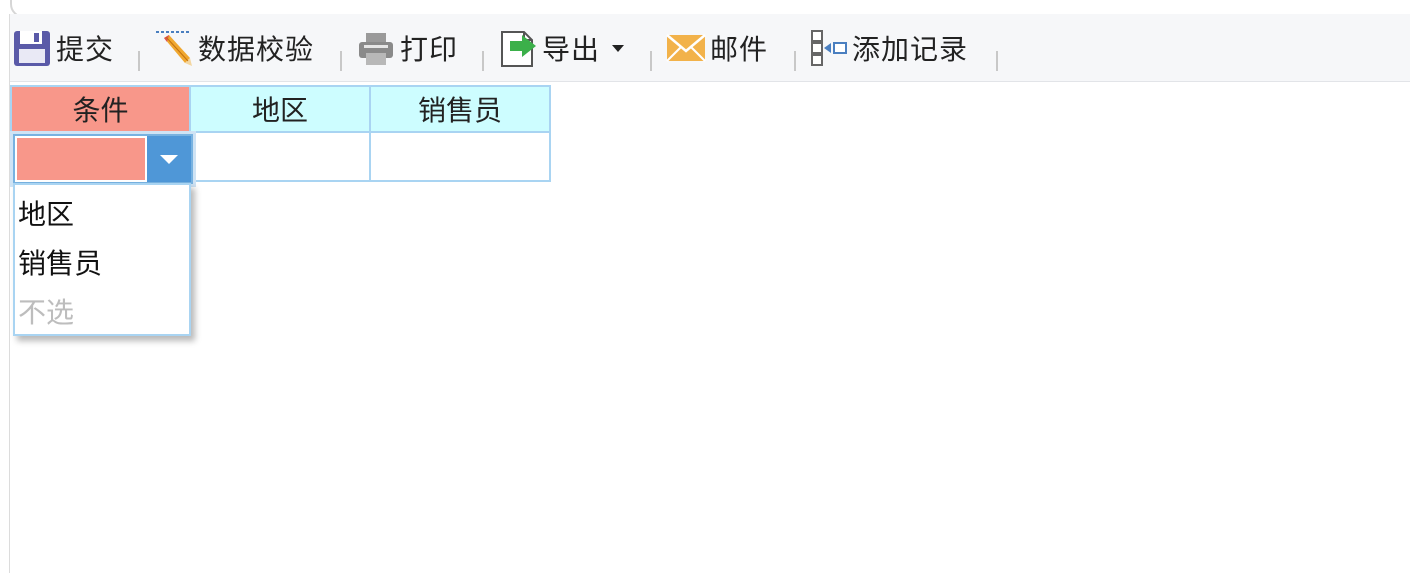 The image size is (1410, 573). I want to click on header-region: 地区, so click(280, 109).